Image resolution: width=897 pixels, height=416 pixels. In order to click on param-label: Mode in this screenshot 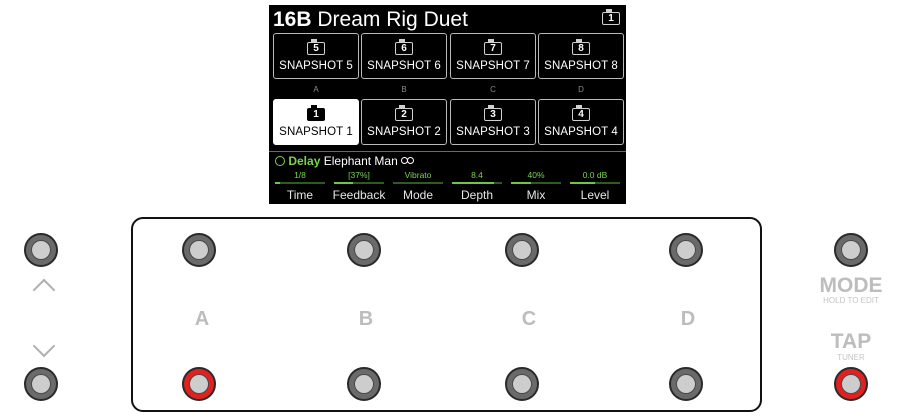, I will do `click(418, 195)`.